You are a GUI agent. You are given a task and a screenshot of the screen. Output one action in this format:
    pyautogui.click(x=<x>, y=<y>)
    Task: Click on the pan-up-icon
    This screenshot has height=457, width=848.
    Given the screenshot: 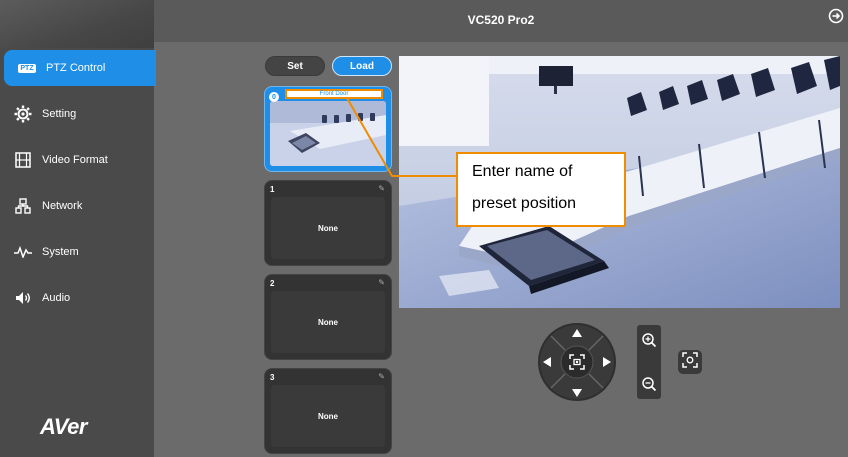 What is the action you would take?
    pyautogui.click(x=577, y=332)
    